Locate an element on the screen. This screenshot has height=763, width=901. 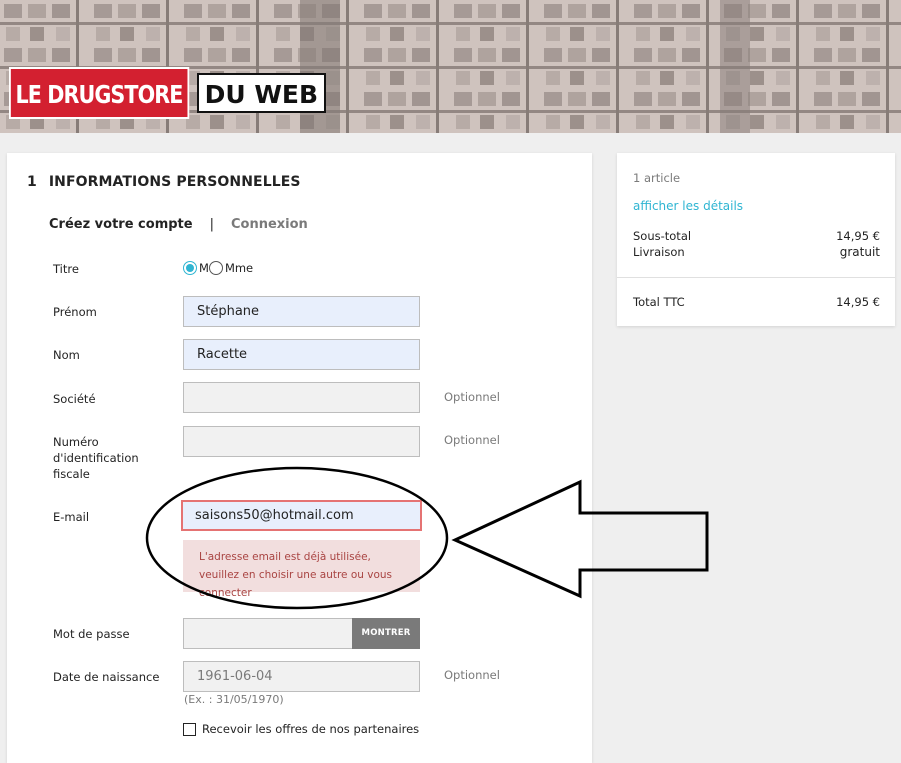
tab-login: Connexion is located at coordinates (269, 224).